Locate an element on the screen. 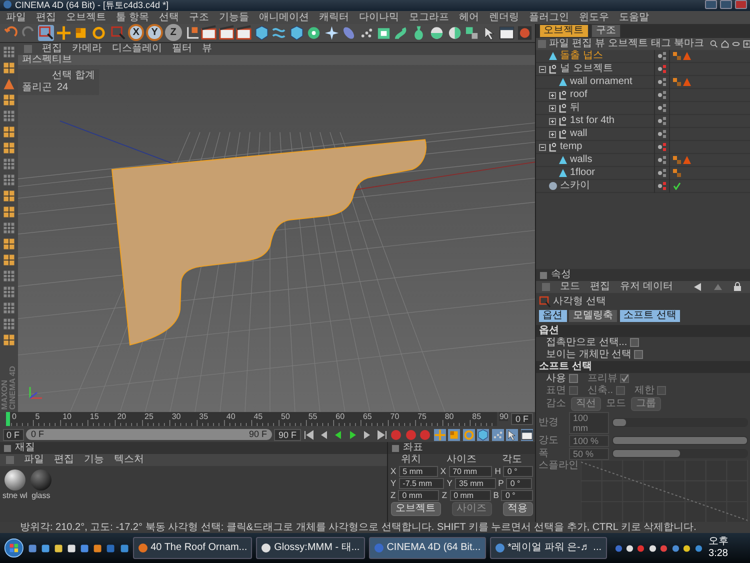 The height and width of the screenshot is (563, 750). menu-item: 뷰 is located at coordinates (600, 44).